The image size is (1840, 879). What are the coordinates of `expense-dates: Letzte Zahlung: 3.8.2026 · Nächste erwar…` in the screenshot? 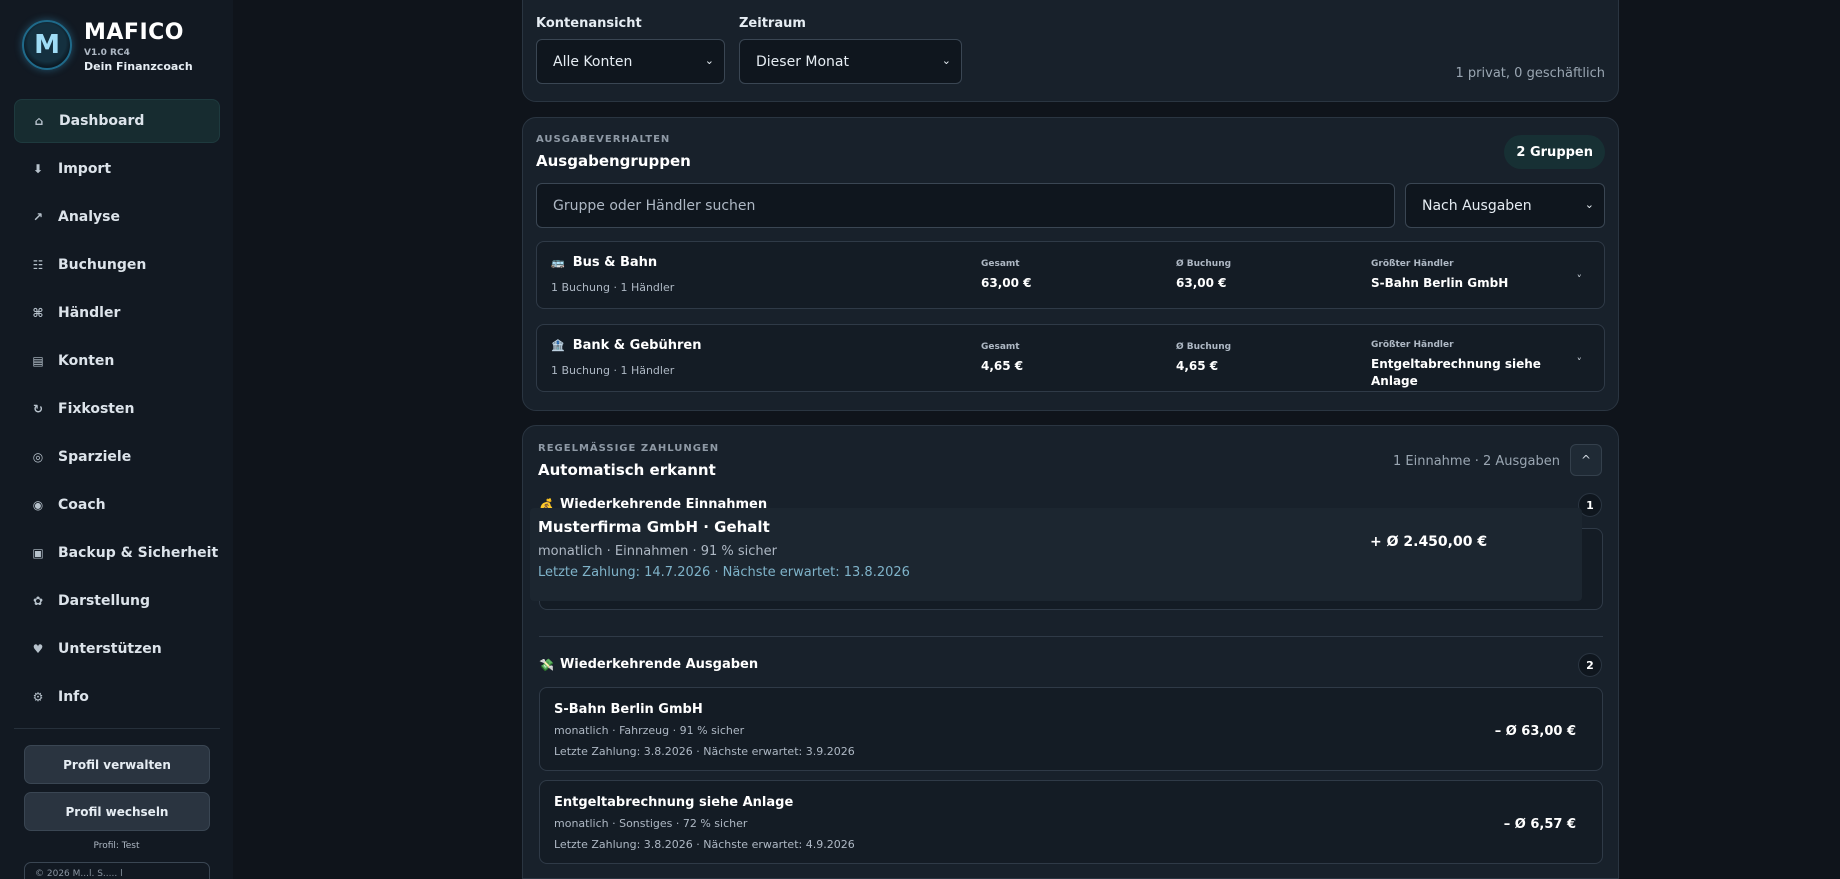 It's located at (704, 844).